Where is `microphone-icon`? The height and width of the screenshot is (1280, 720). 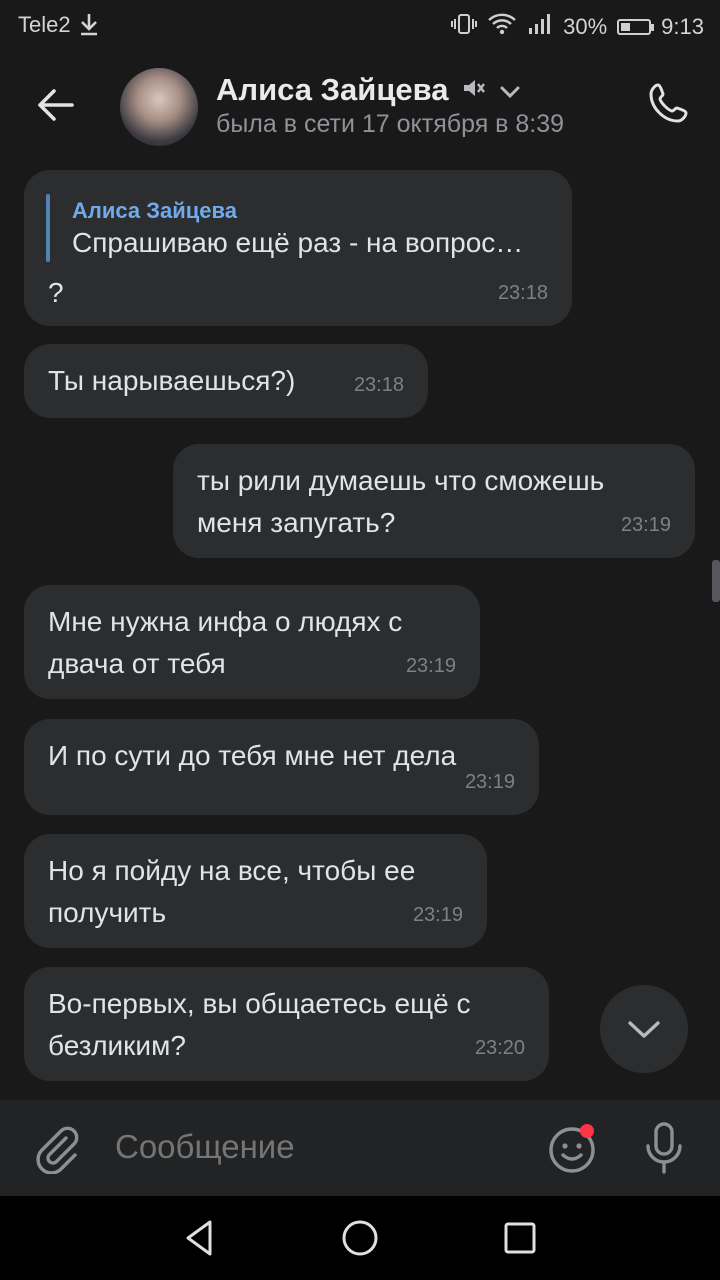
microphone-icon is located at coordinates (664, 1148).